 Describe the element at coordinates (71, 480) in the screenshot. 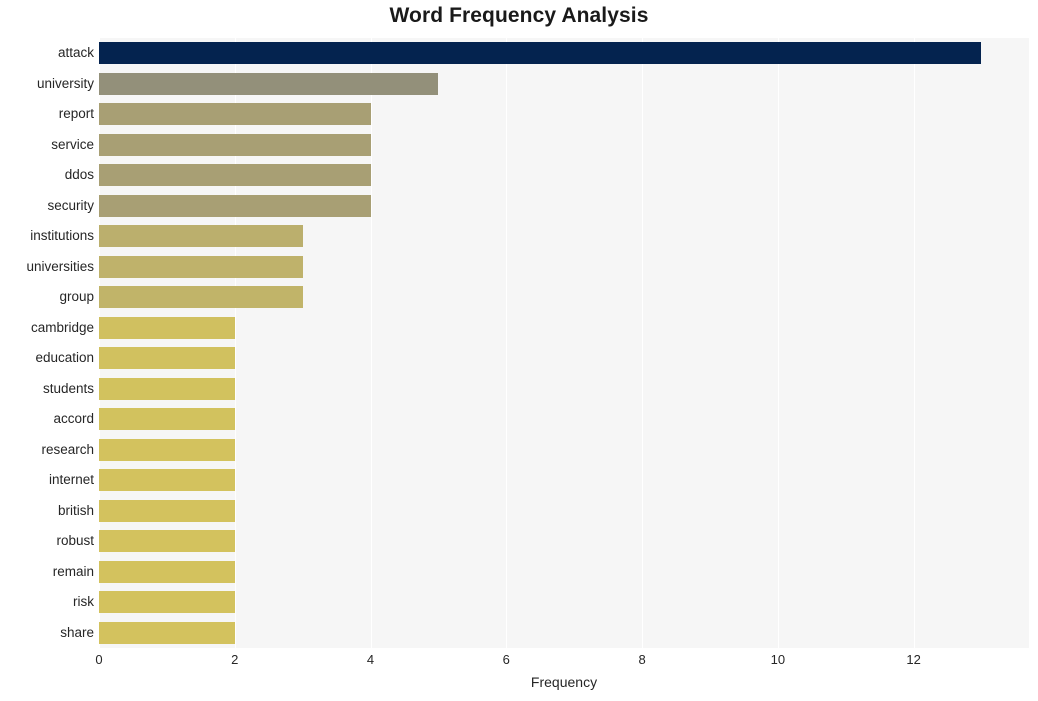

I see `y-tick-label-internet: internet` at that location.